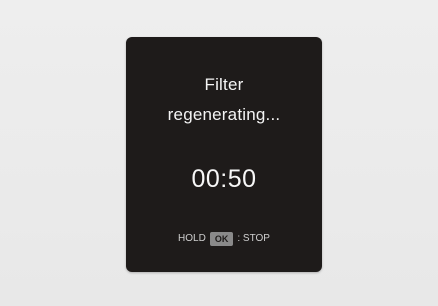 Image resolution: width=438 pixels, height=306 pixels. I want to click on hint-hold-text: HOLD, so click(192, 238).